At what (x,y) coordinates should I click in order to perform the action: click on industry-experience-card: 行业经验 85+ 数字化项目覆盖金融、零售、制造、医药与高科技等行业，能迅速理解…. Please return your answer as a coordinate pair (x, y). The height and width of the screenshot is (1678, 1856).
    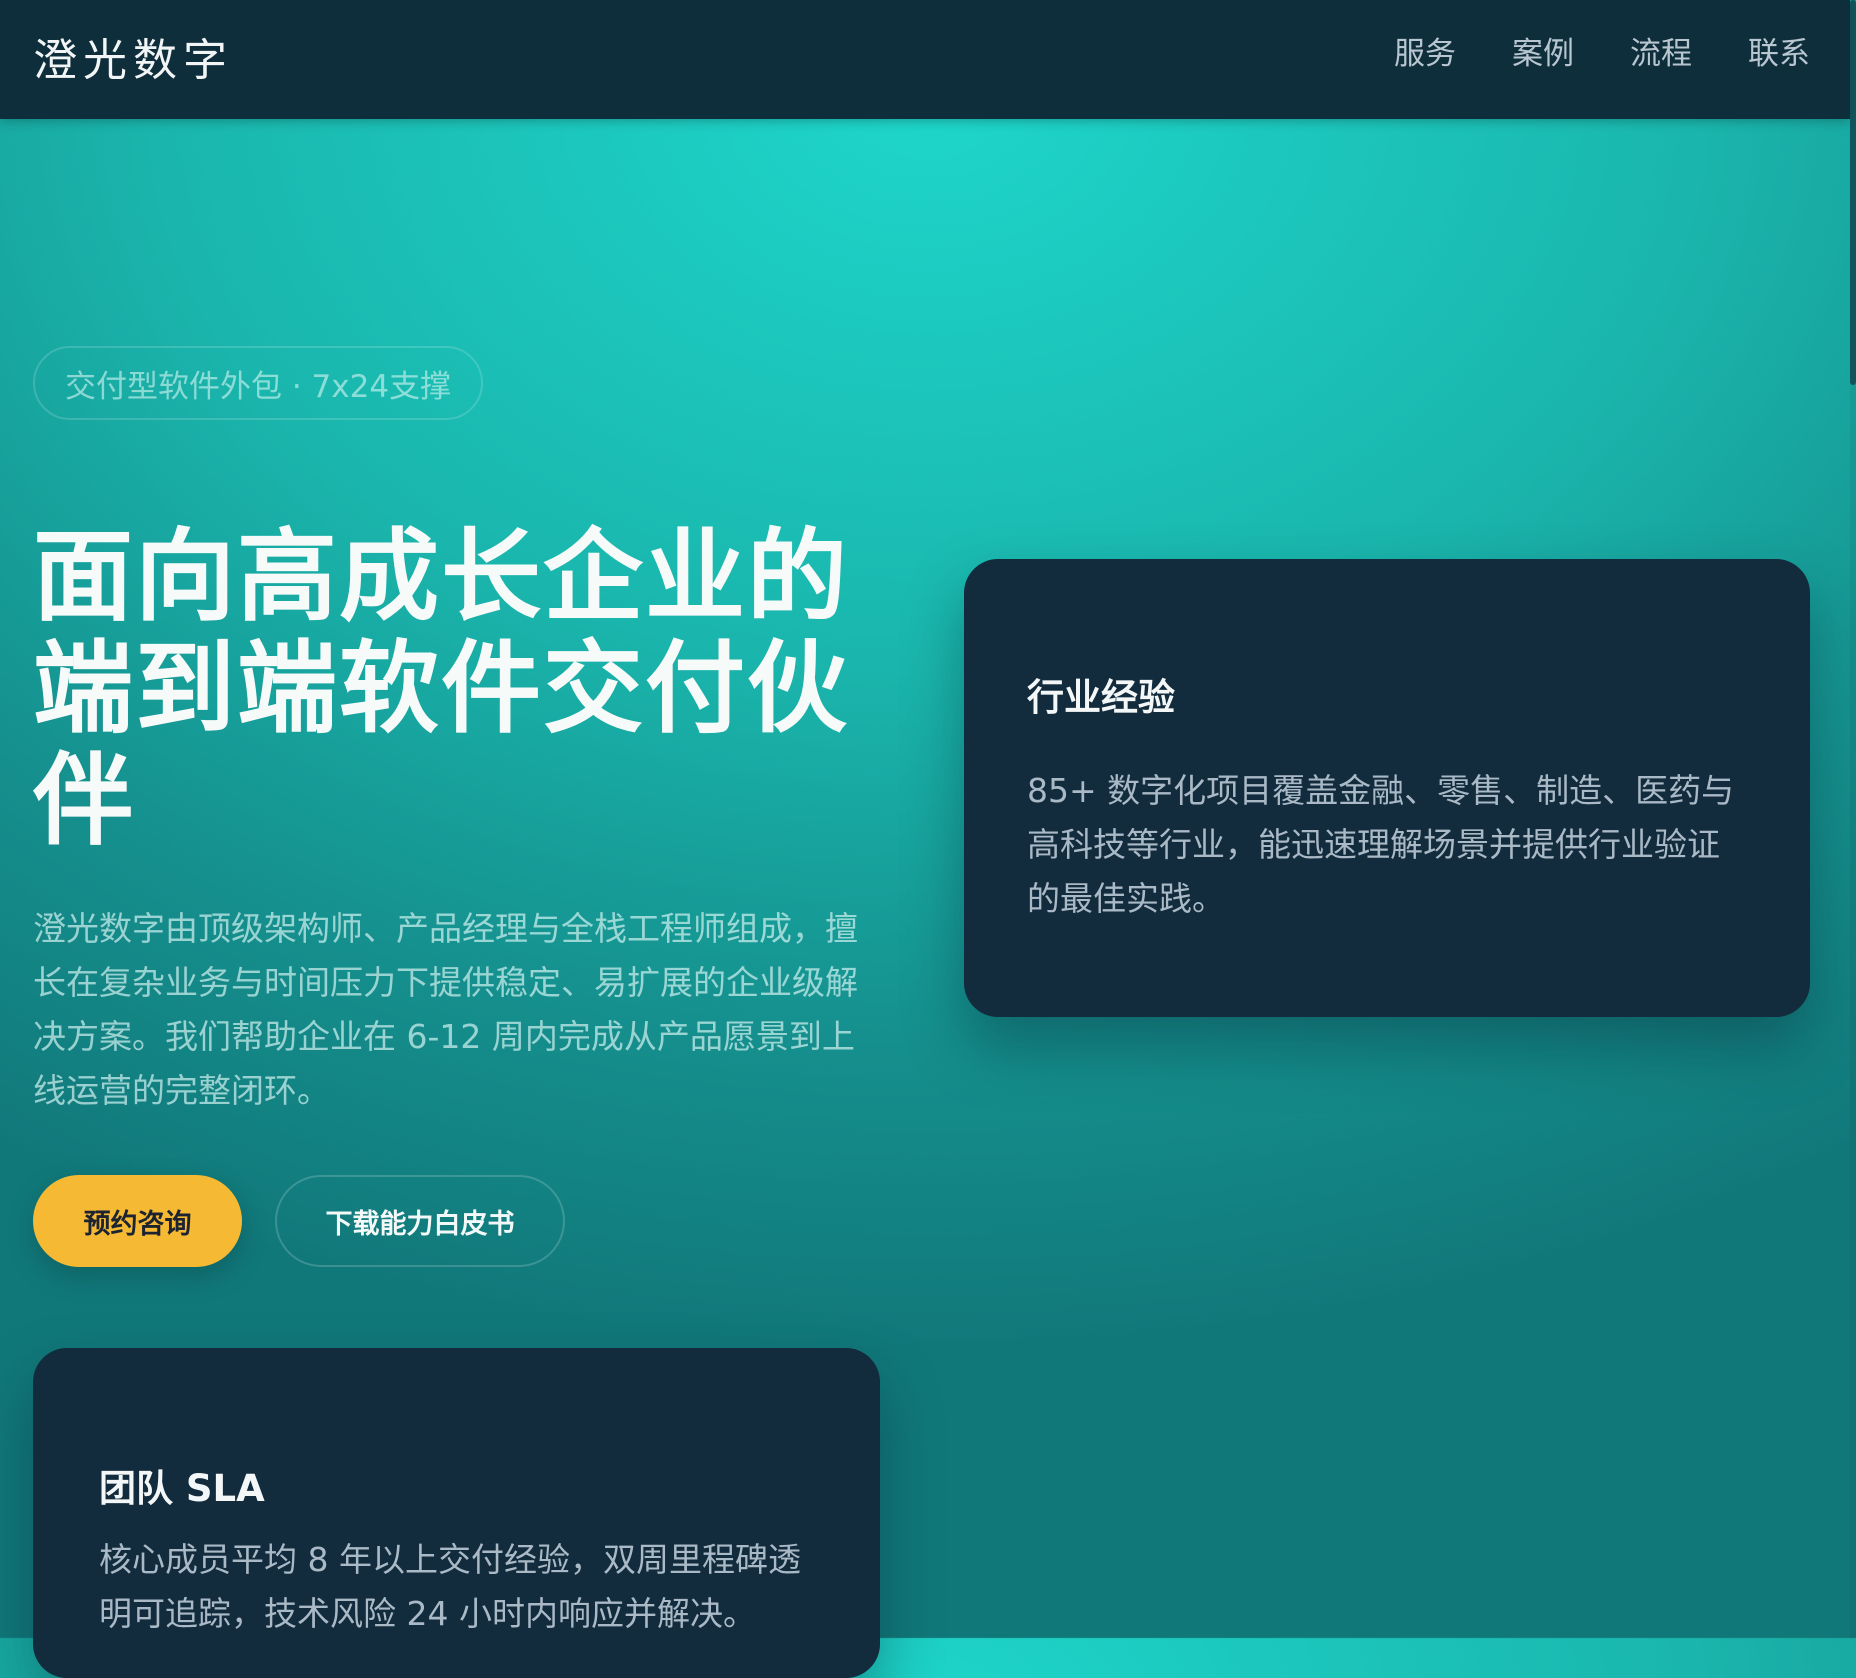
    Looking at the image, I should click on (1387, 788).